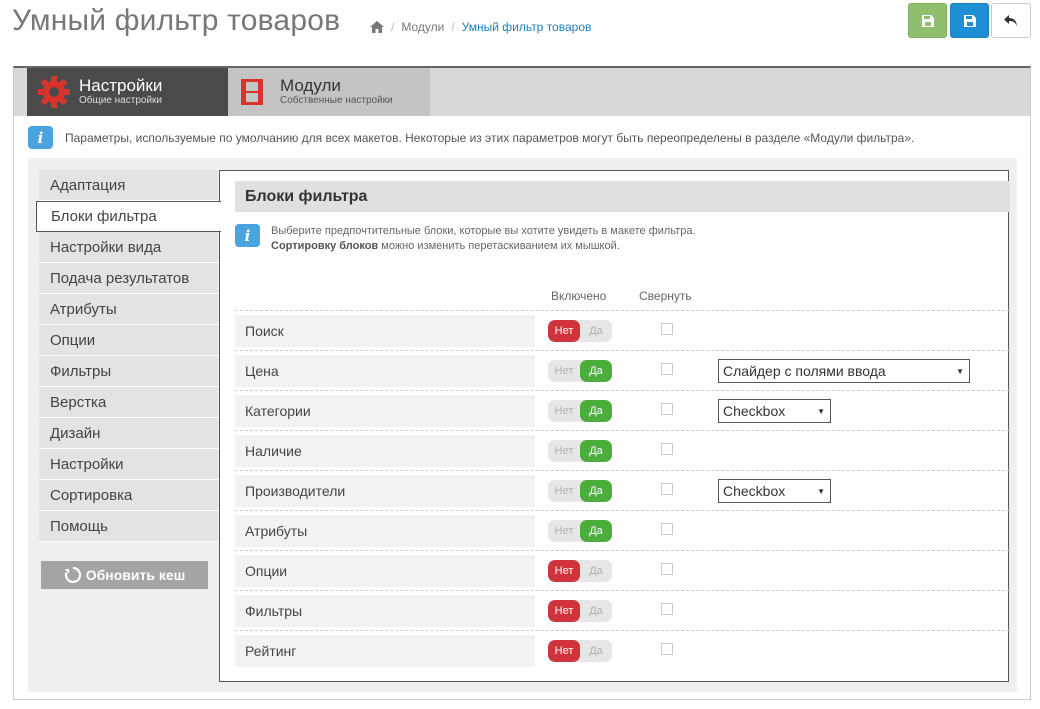  I want to click on sidebar-item: Адаптация, so click(128, 185).